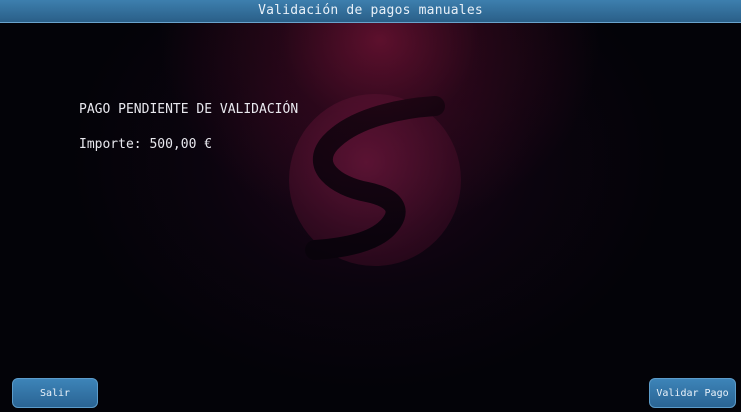  I want to click on window-title-bar: Validación de pagos manuales, so click(370, 11).